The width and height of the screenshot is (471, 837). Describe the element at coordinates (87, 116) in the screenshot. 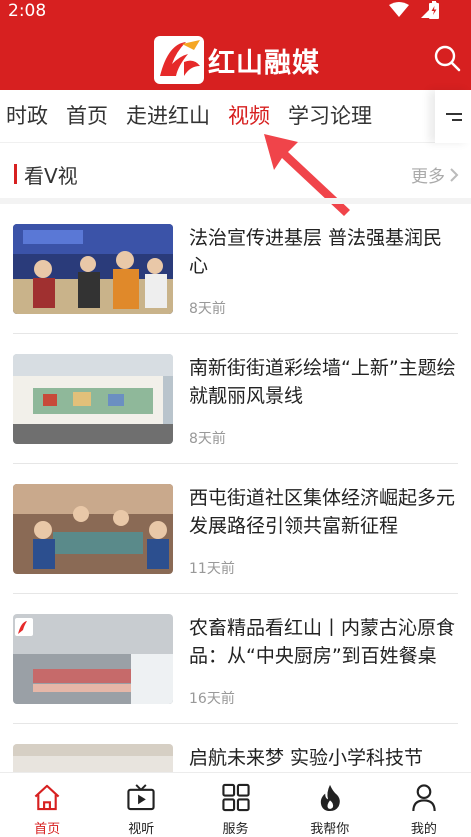

I see `tab-home: 首页` at that location.